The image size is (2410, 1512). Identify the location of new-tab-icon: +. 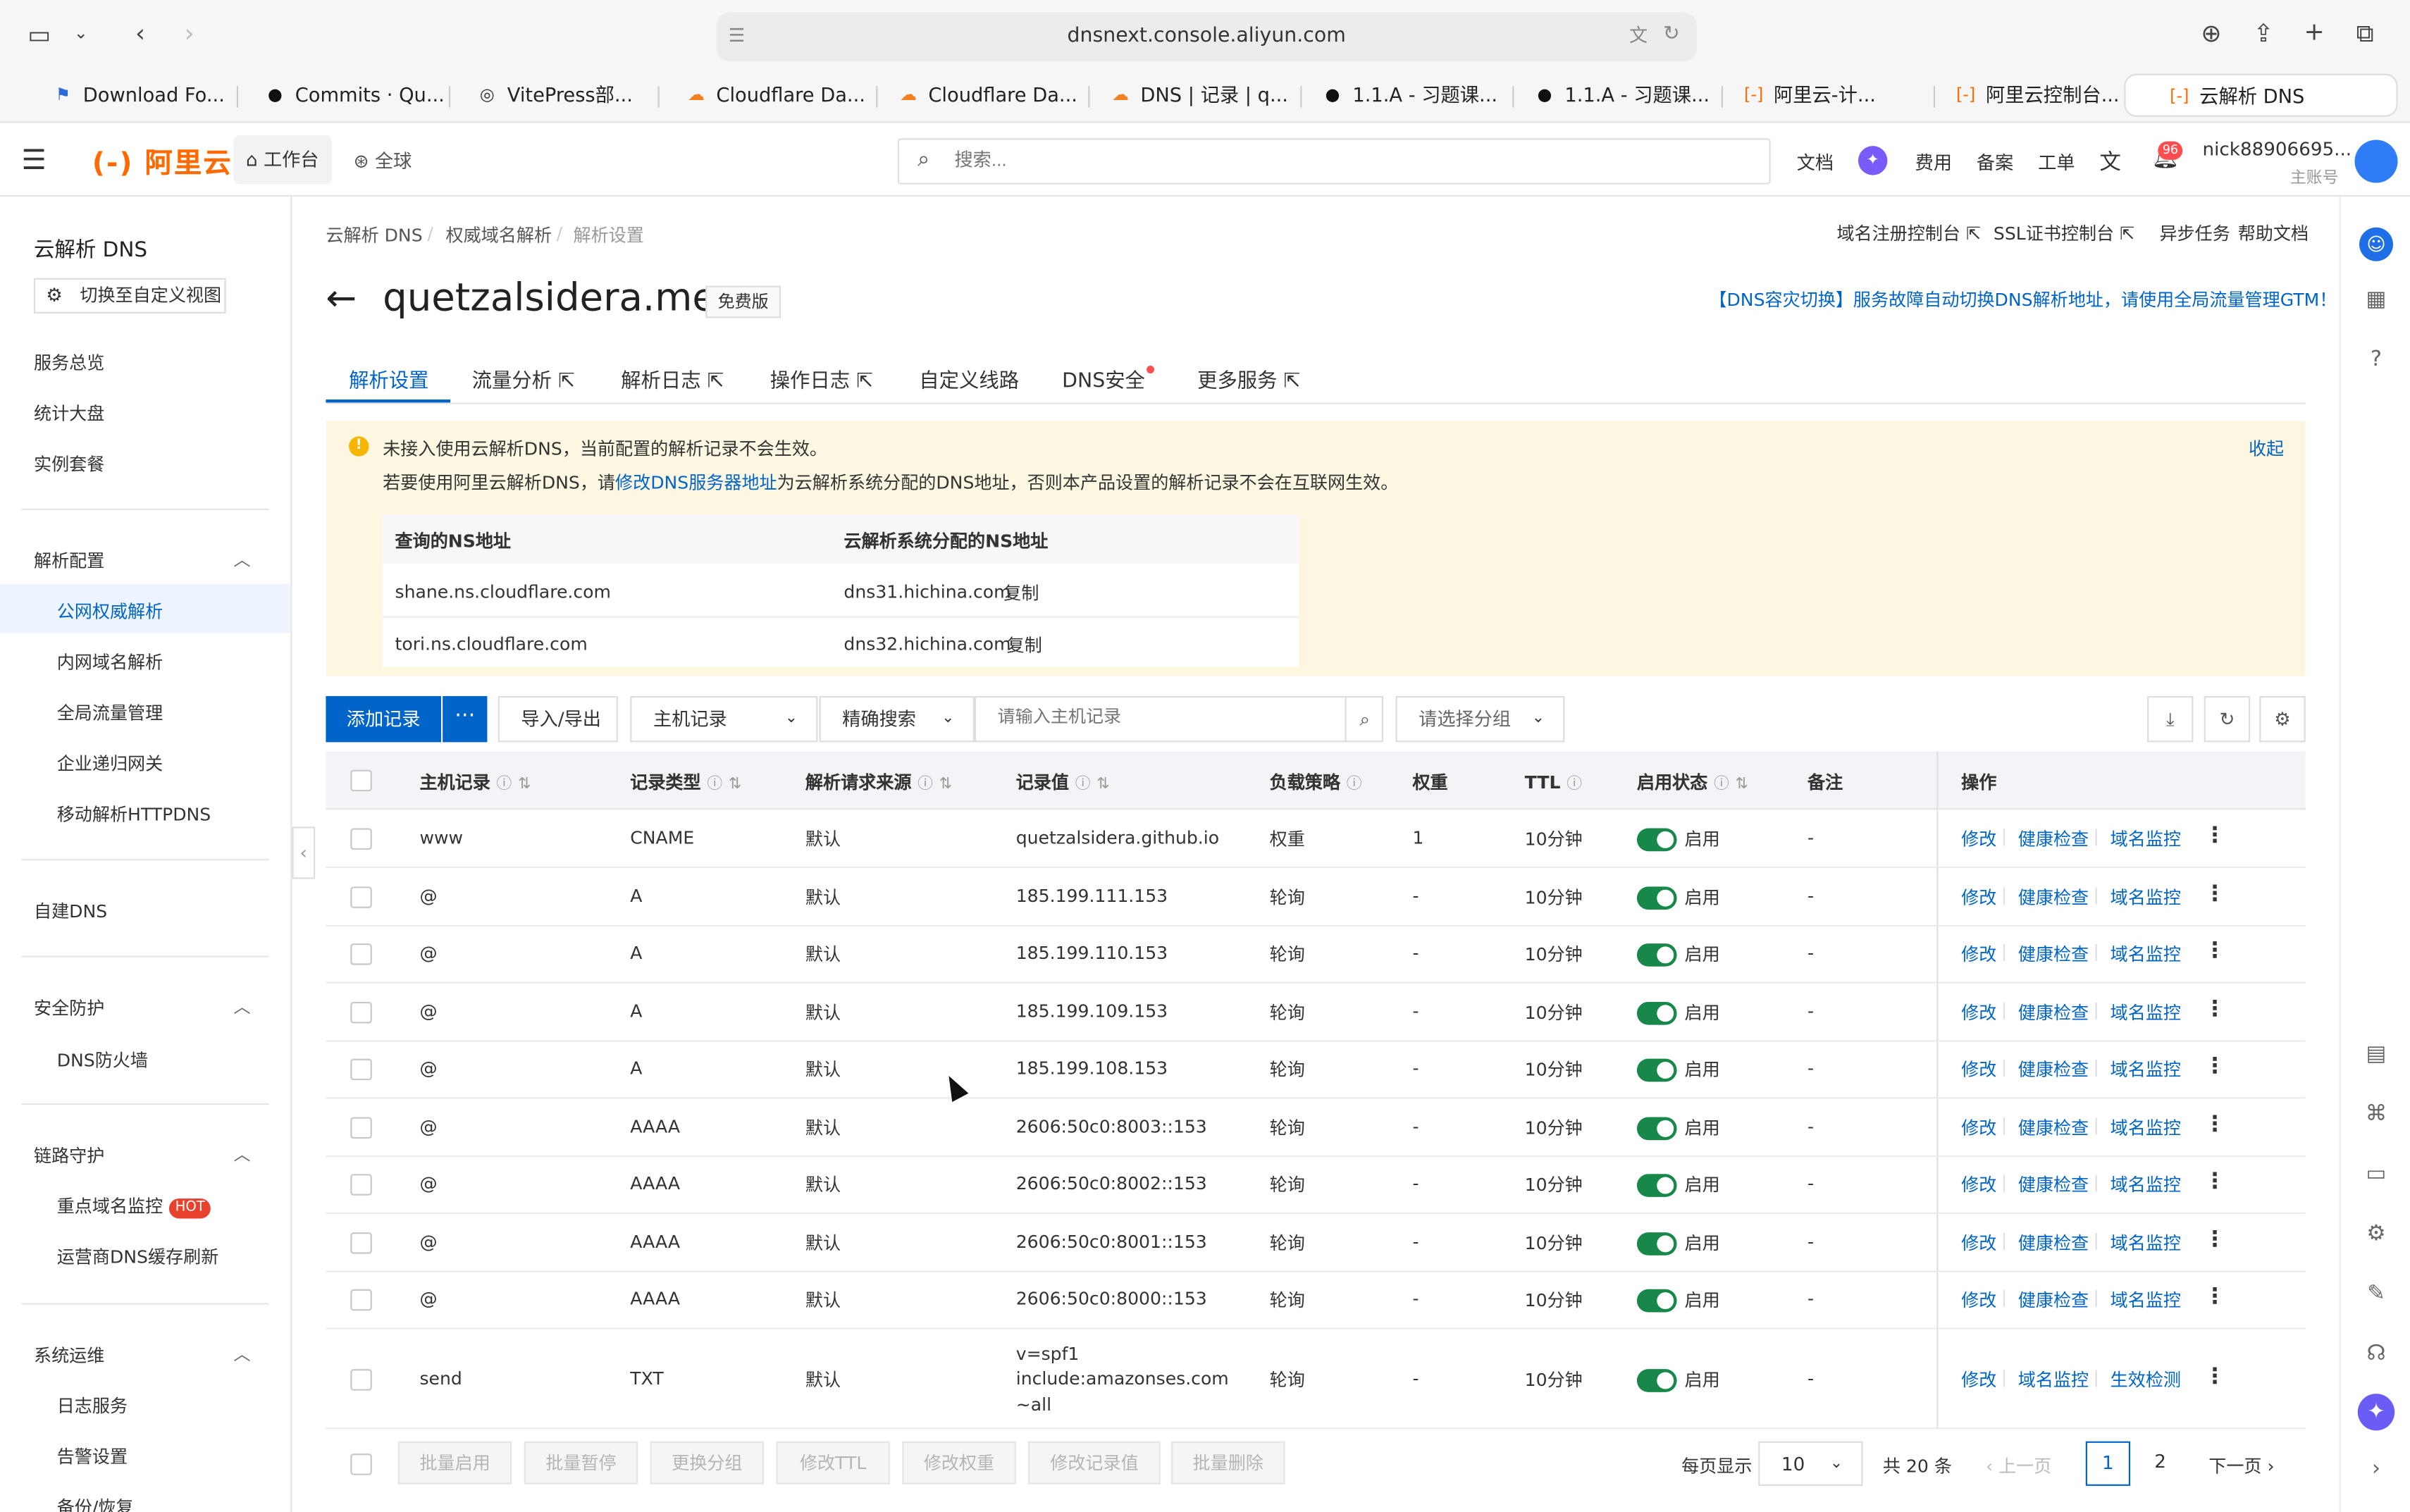
(2314, 31).